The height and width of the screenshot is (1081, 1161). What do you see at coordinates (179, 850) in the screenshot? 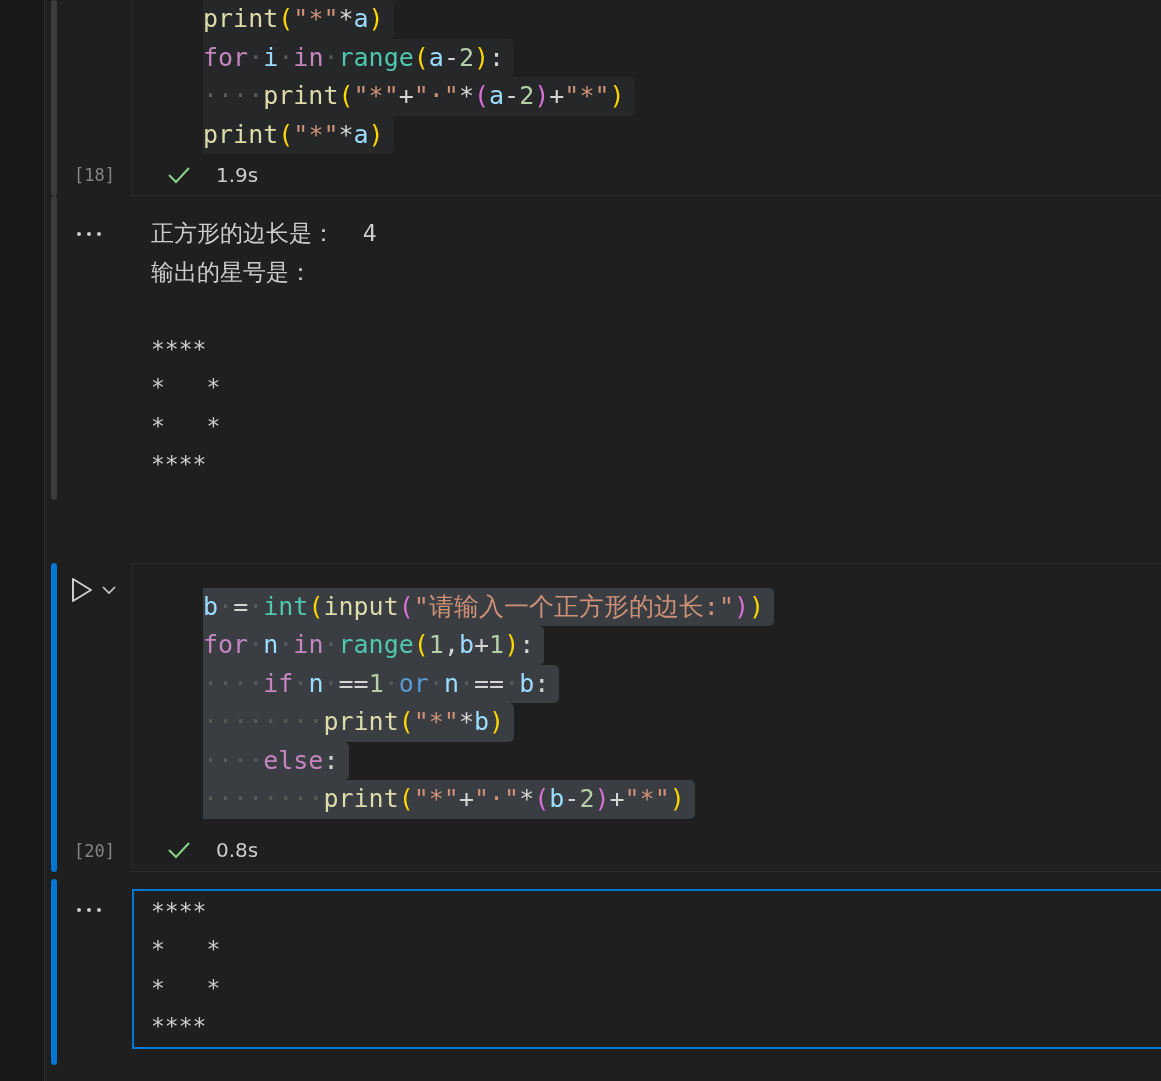
I see `checkmark-icon` at bounding box center [179, 850].